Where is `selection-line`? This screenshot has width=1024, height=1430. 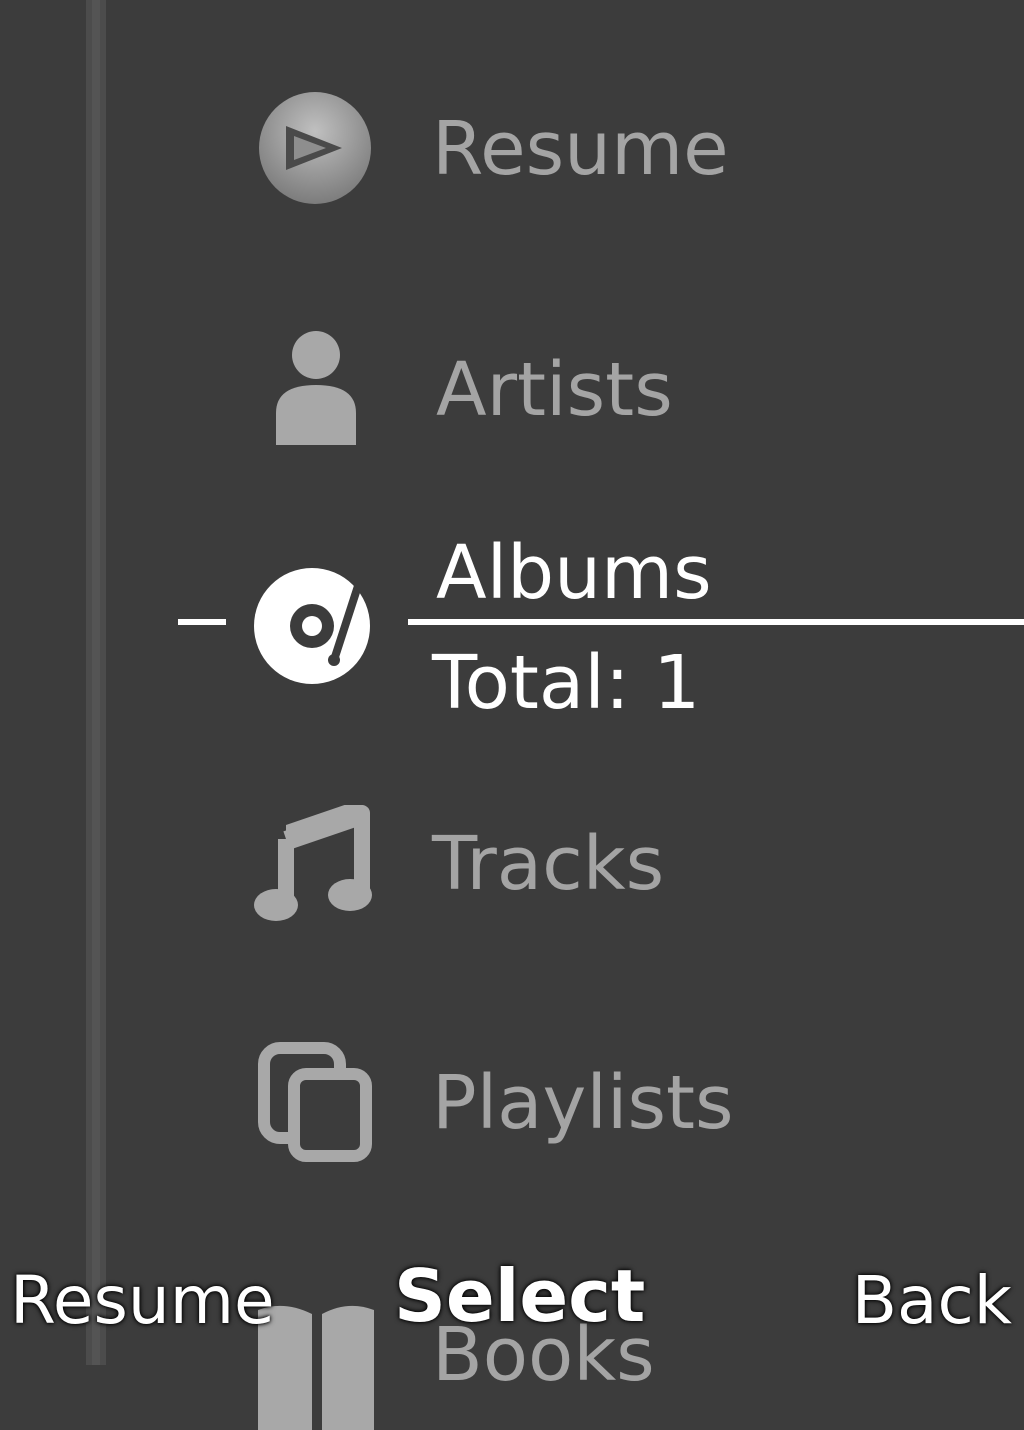 selection-line is located at coordinates (716, 622).